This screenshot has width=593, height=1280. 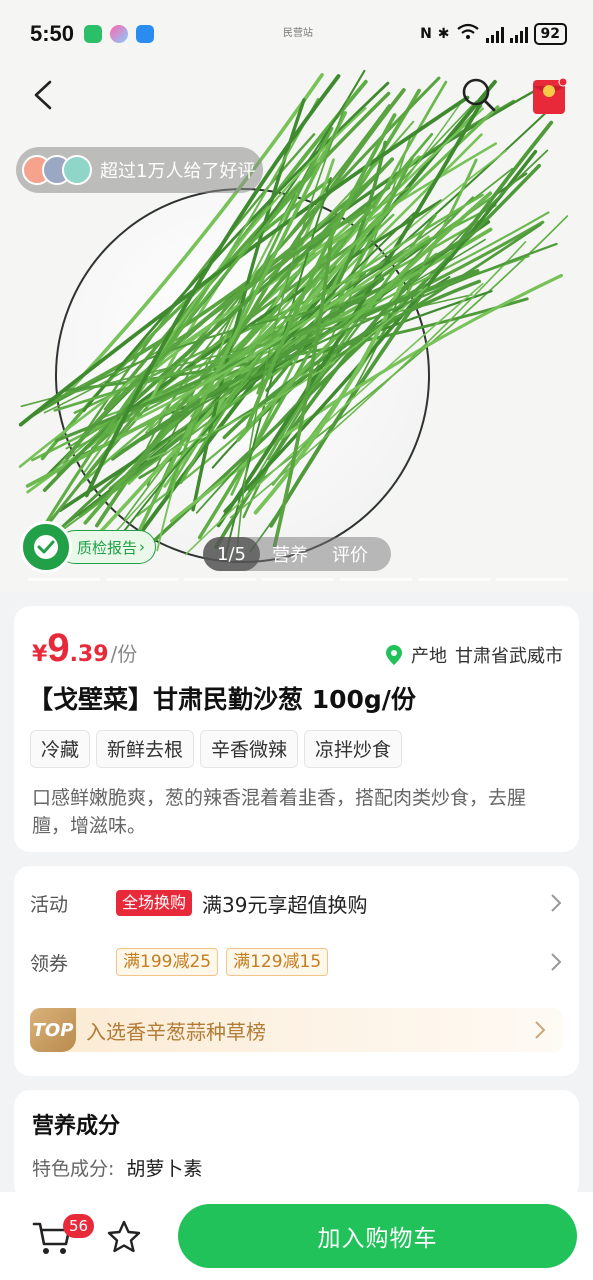 I want to click on tab-nutrition: 营养, so click(x=290, y=554).